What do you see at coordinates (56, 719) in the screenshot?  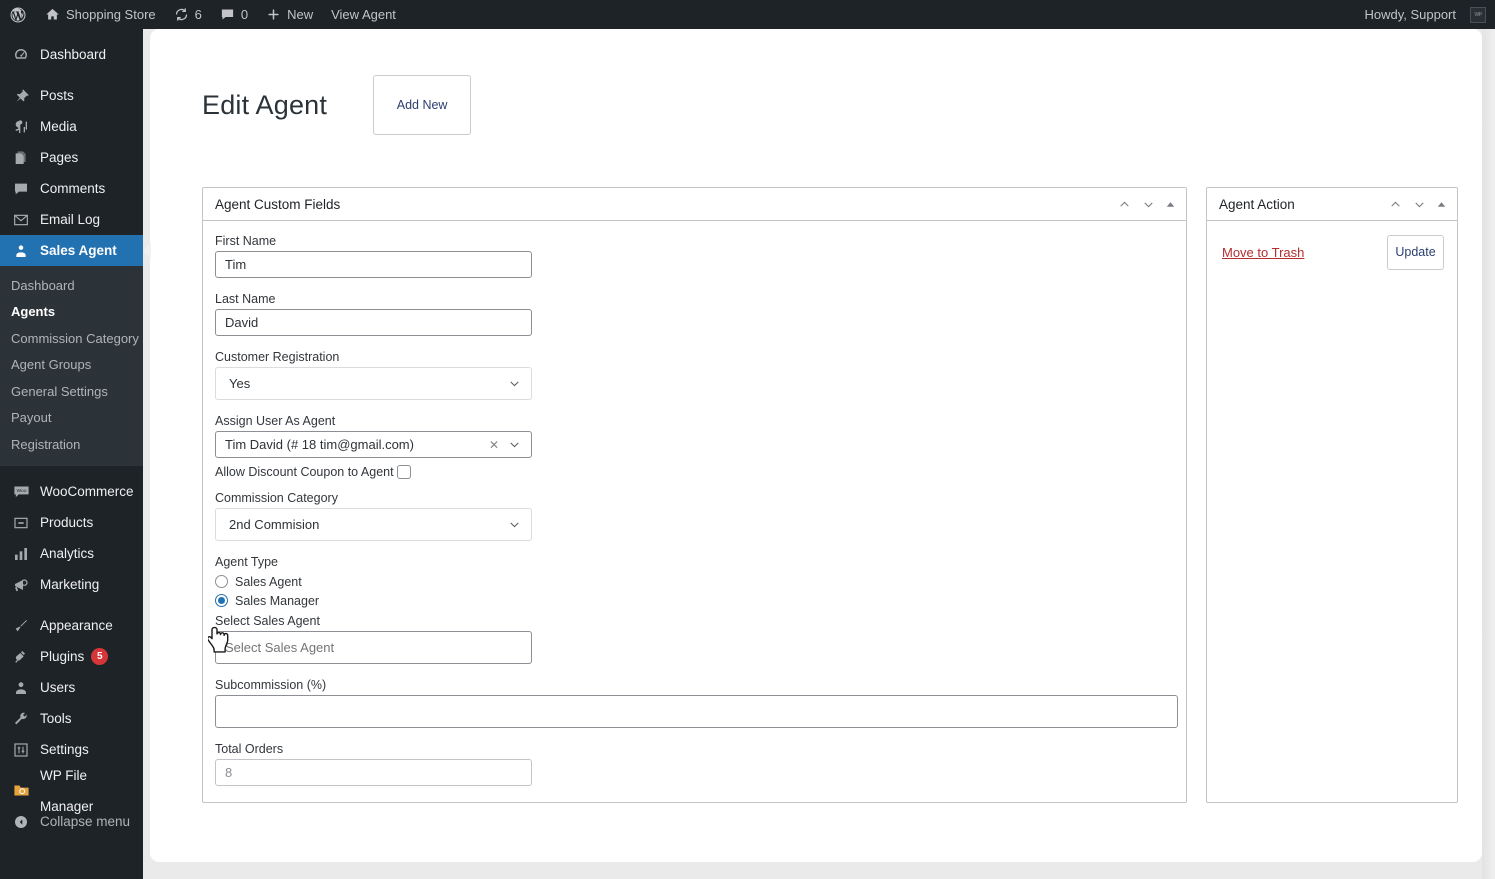 I see `sidebar-item-label: Tools` at bounding box center [56, 719].